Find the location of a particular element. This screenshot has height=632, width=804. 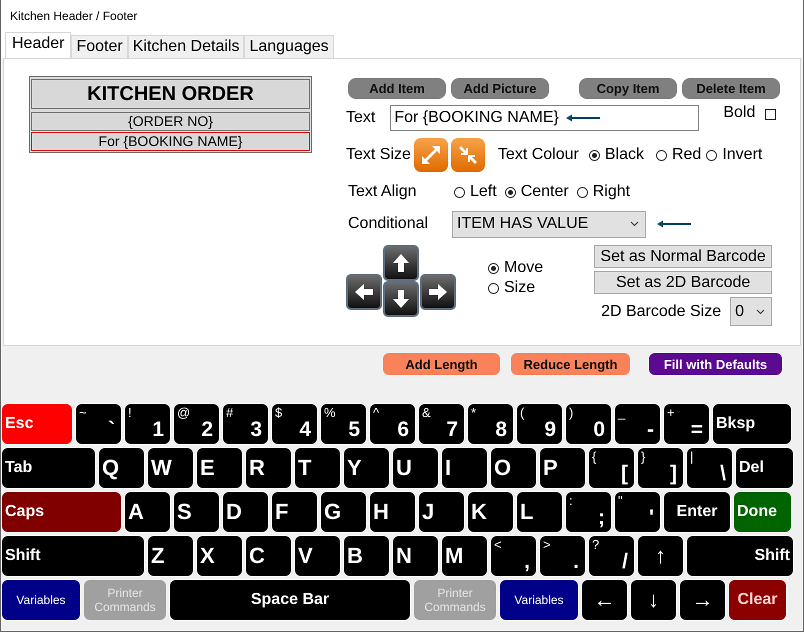

enlarge-button is located at coordinates (431, 155).